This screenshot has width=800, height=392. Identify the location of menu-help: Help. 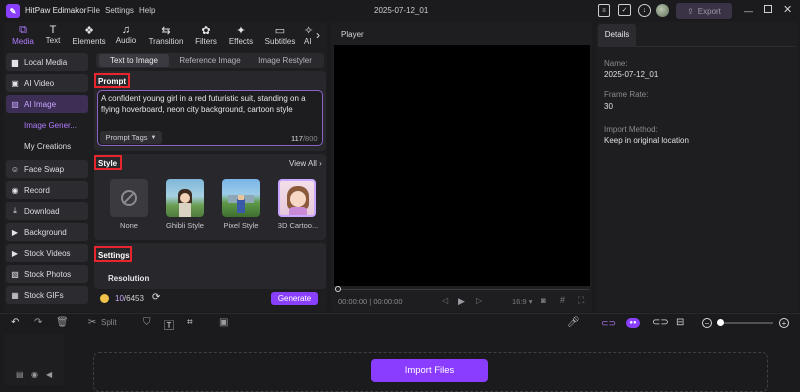
(147, 10).